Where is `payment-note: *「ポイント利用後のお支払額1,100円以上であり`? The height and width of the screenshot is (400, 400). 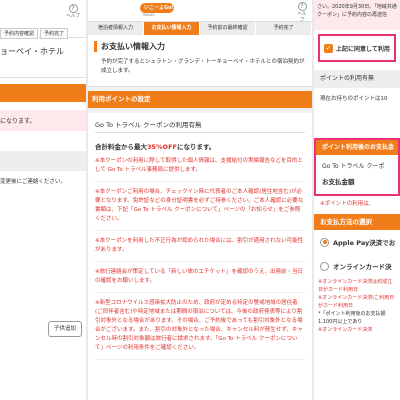
payment-note: *「ポイント利用後のお支払額1,100円以上であり is located at coordinates (352, 318).